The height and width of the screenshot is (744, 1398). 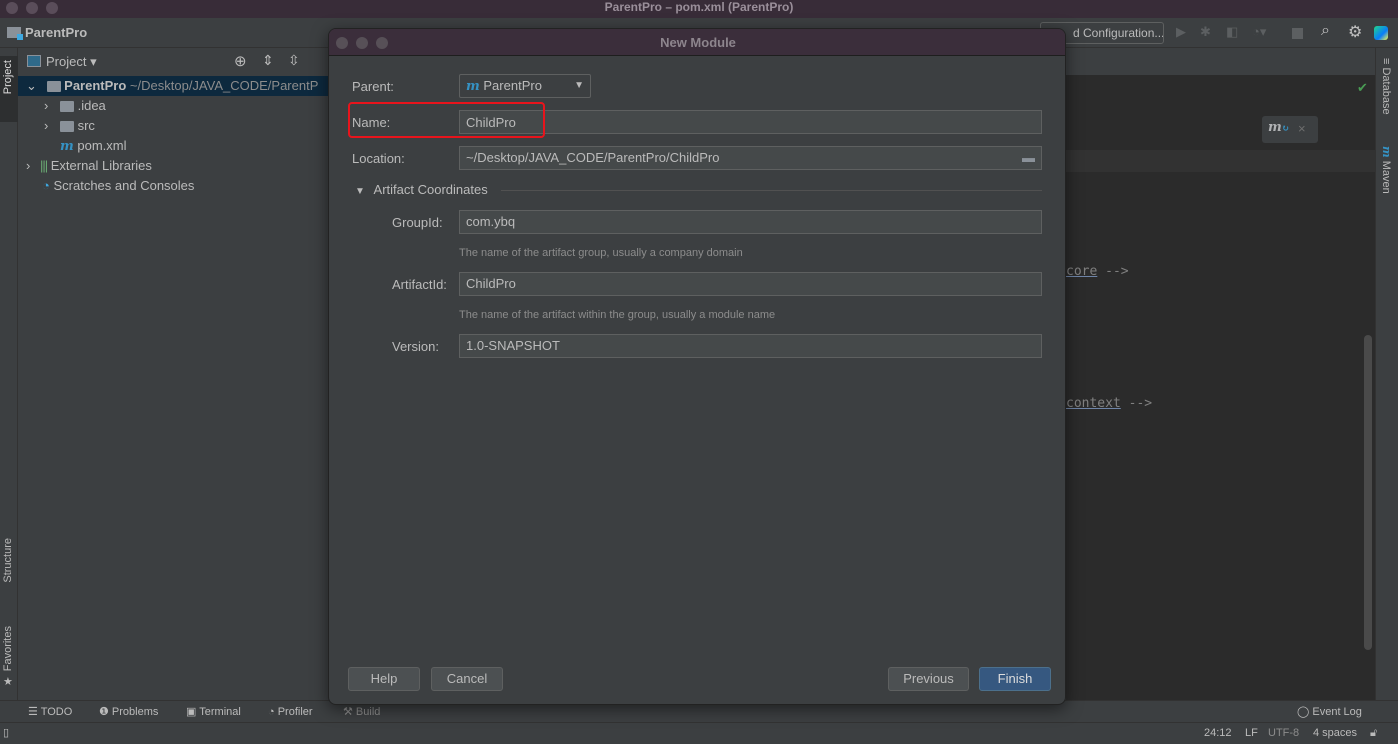 I want to click on tree-item-parentpro: ⌄ ParentPro ~/Desktop/JAVA_CODE/ParentP, so click(x=174, y=86).